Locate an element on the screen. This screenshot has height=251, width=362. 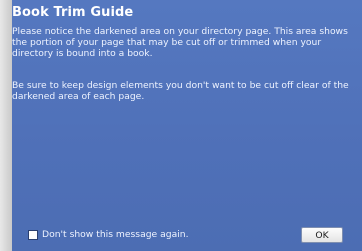
dialog-title: Book Trim Guide is located at coordinates (73, 12).